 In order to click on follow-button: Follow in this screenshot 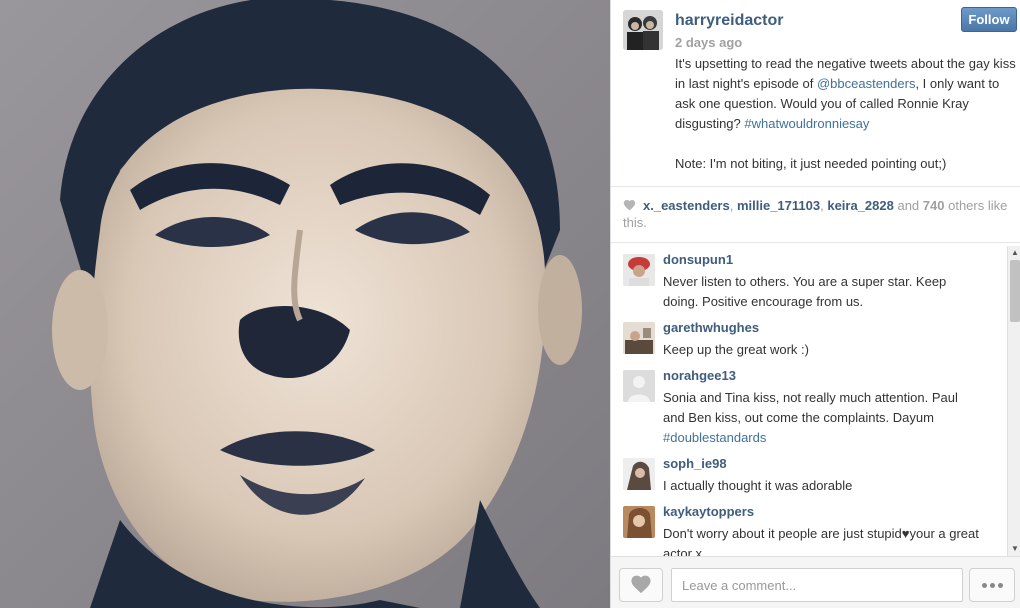, I will do `click(989, 19)`.